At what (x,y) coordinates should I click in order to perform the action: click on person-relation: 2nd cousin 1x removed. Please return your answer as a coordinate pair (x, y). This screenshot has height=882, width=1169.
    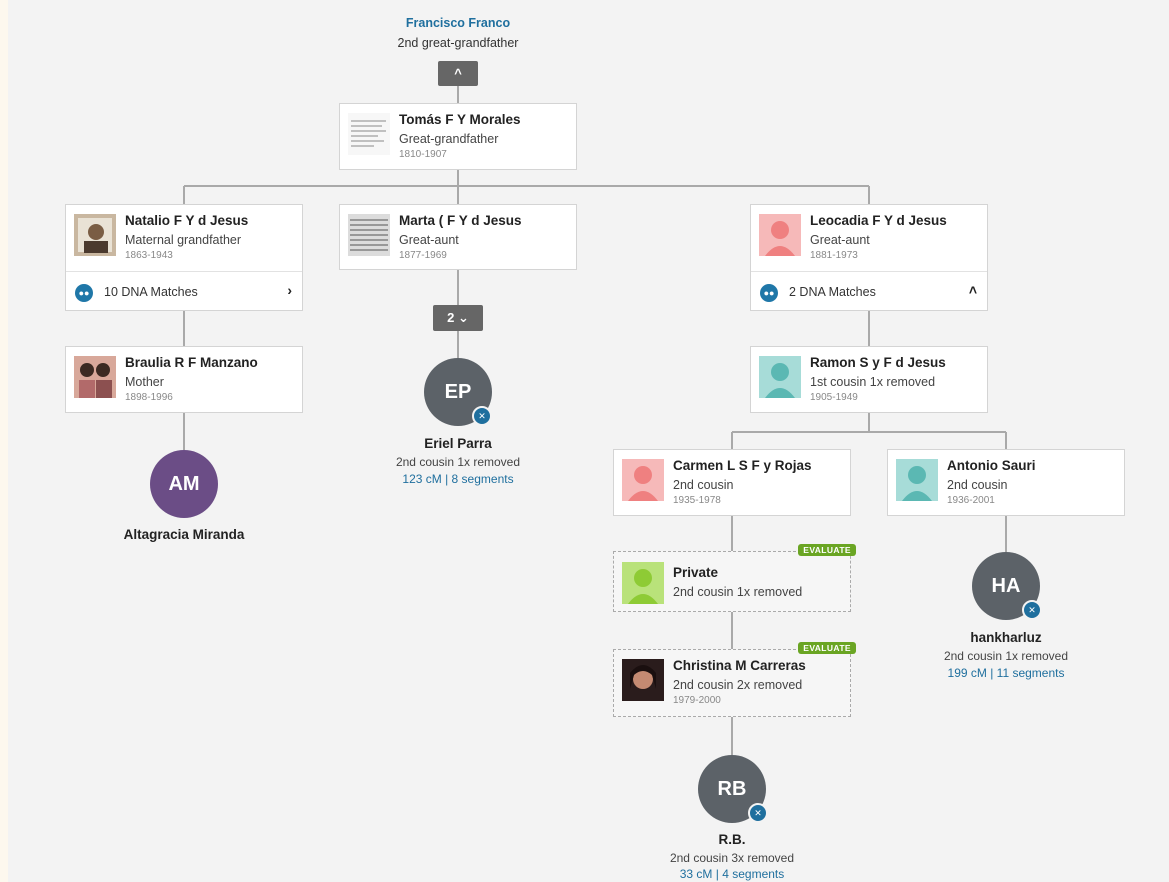
    Looking at the image, I should click on (738, 592).